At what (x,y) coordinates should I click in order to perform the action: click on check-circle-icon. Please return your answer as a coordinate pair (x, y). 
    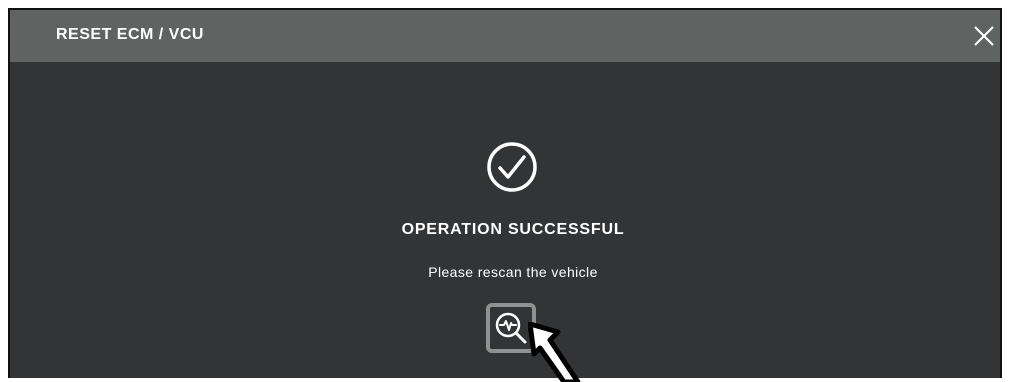
    Looking at the image, I should click on (512, 167).